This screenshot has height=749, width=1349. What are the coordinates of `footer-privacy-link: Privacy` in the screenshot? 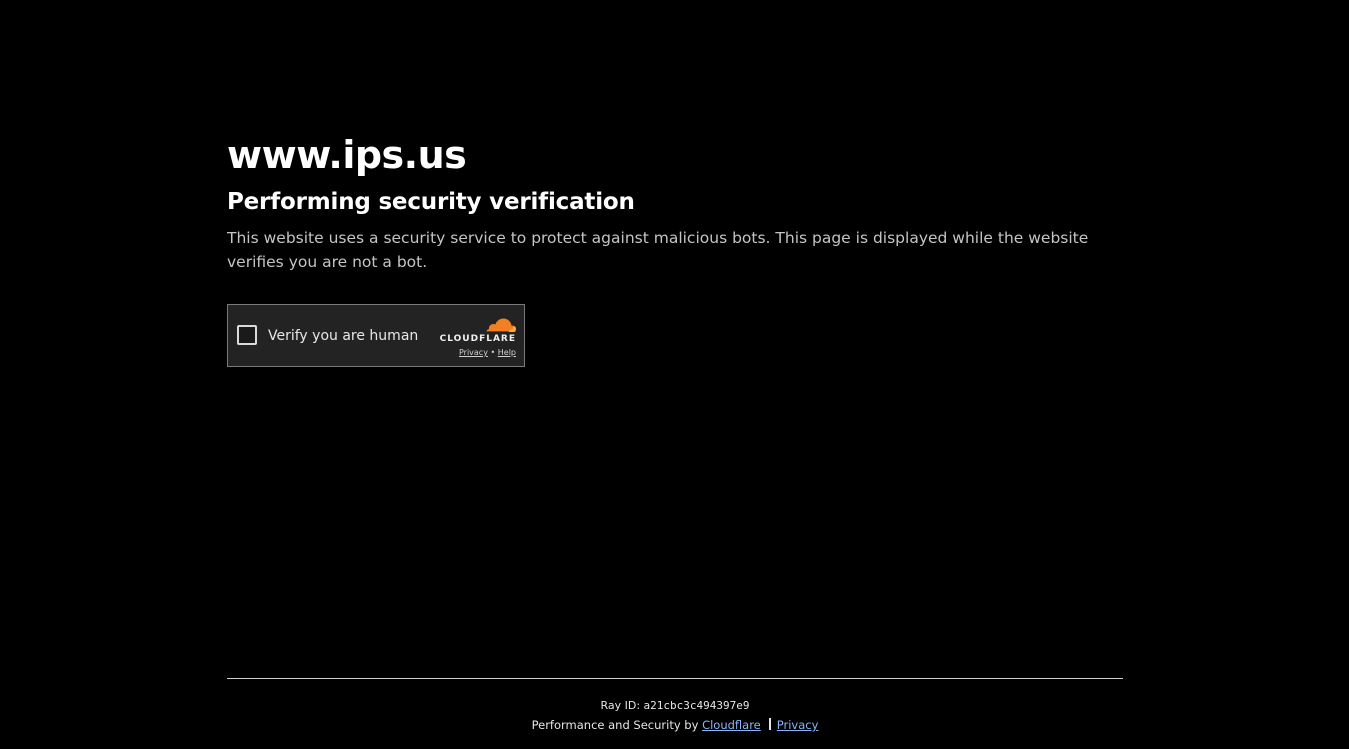 It's located at (798, 725).